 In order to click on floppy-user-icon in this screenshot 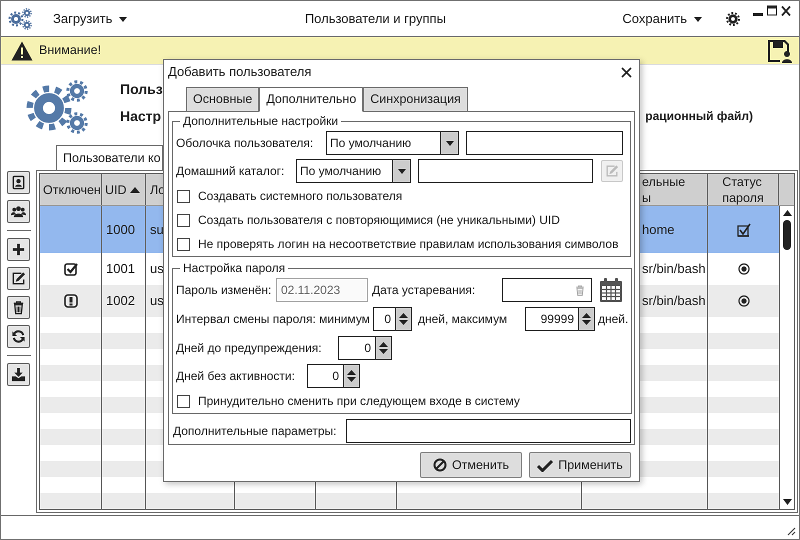, I will do `click(780, 50)`.